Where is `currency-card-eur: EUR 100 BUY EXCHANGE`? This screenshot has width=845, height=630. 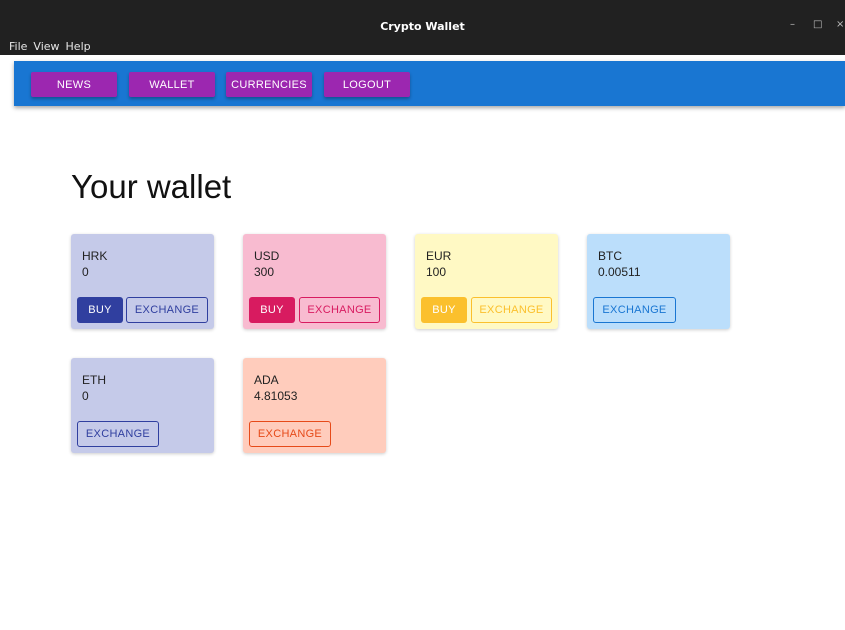 currency-card-eur: EUR 100 BUY EXCHANGE is located at coordinates (486, 281).